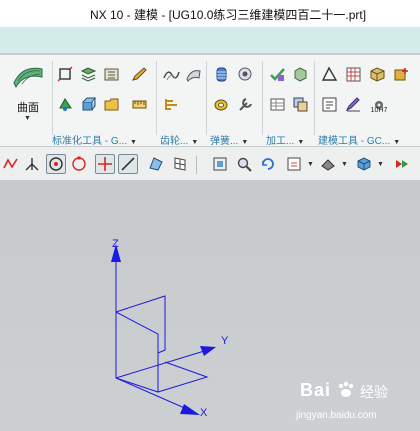 Image resolution: width=420 pixels, height=431 pixels. I want to click on grid-icon, so click(180, 164).